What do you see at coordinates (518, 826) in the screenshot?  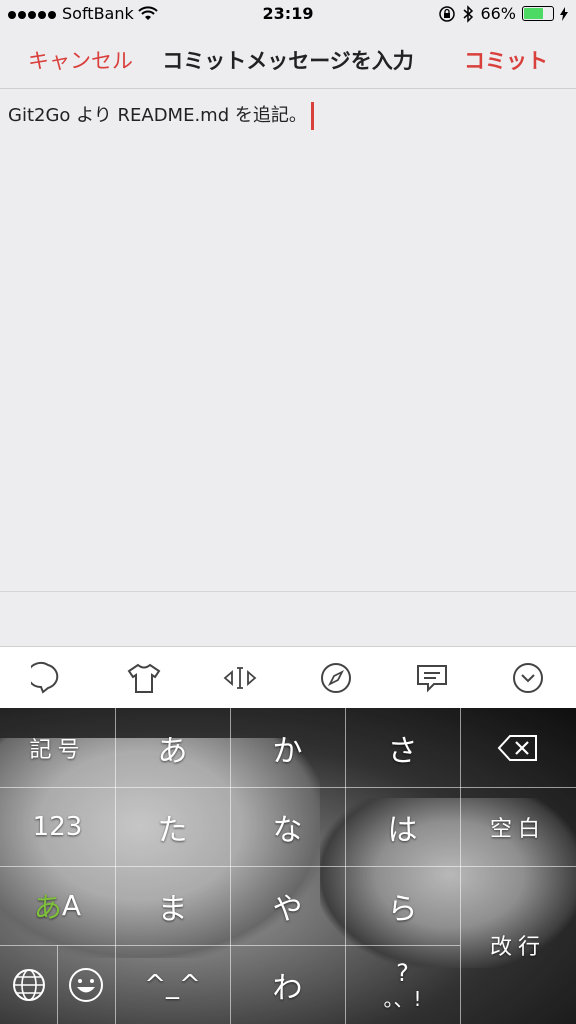 I see `space-key: 空白` at bounding box center [518, 826].